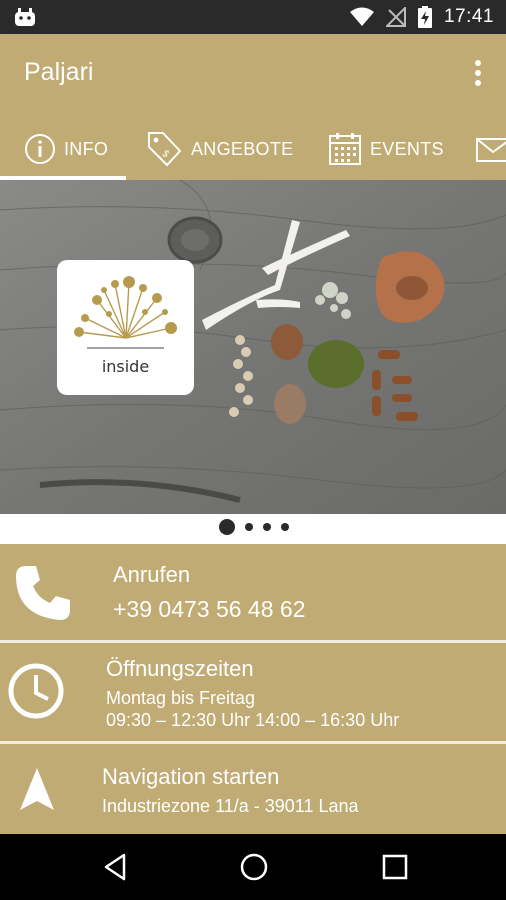 The height and width of the screenshot is (900, 506). What do you see at coordinates (43, 593) in the screenshot?
I see `phone-icon` at bounding box center [43, 593].